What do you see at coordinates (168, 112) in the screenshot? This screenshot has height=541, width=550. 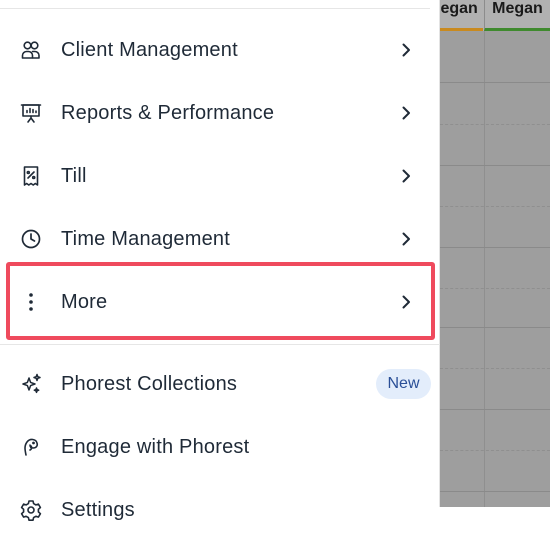 I see `menu-item-label: Reports & Performance` at bounding box center [168, 112].